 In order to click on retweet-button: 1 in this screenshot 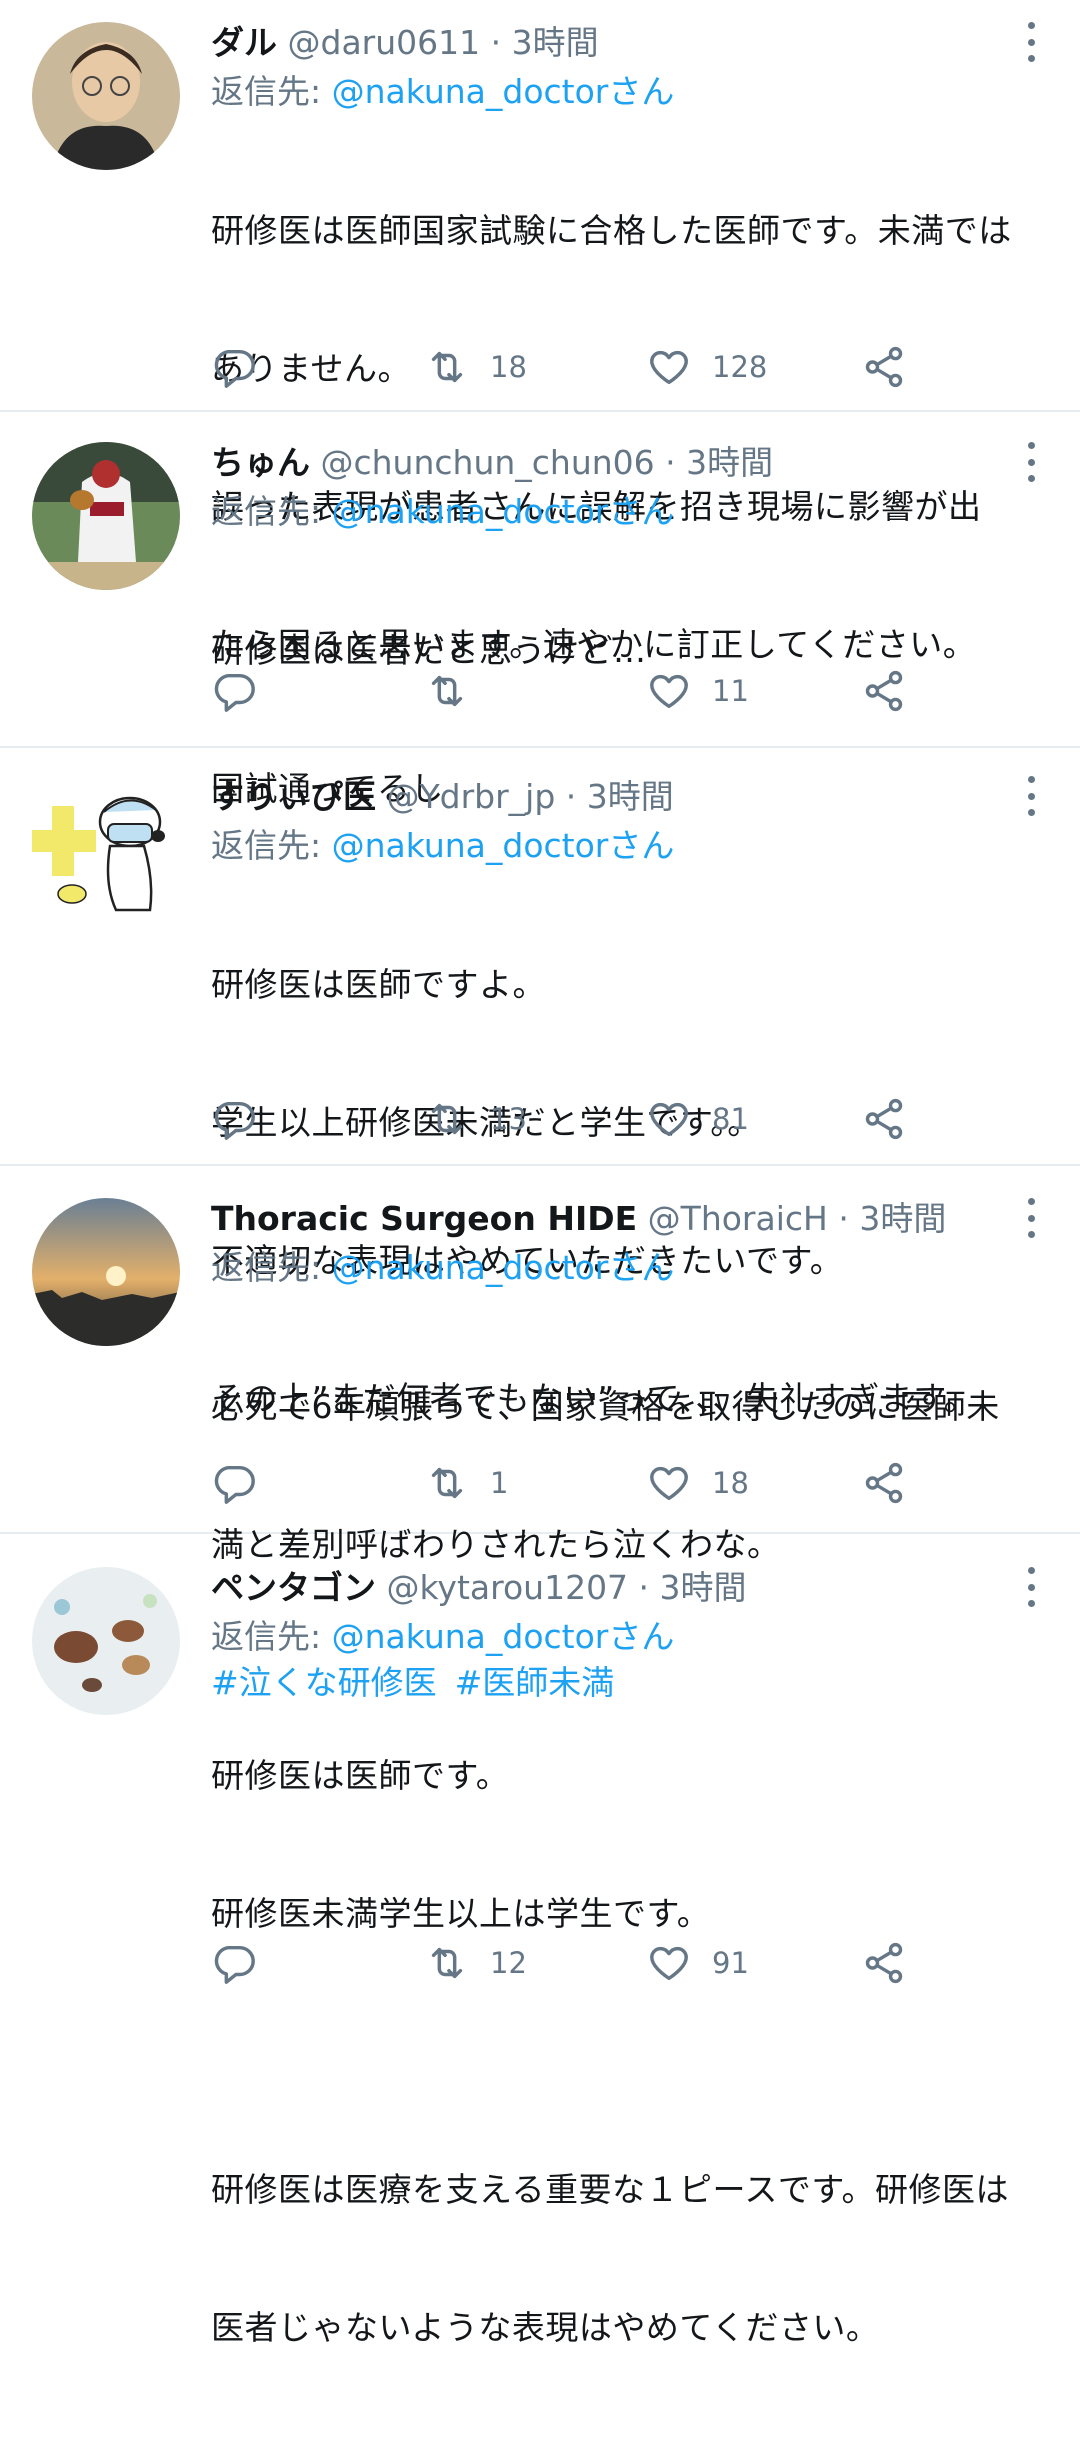, I will do `click(466, 1483)`.